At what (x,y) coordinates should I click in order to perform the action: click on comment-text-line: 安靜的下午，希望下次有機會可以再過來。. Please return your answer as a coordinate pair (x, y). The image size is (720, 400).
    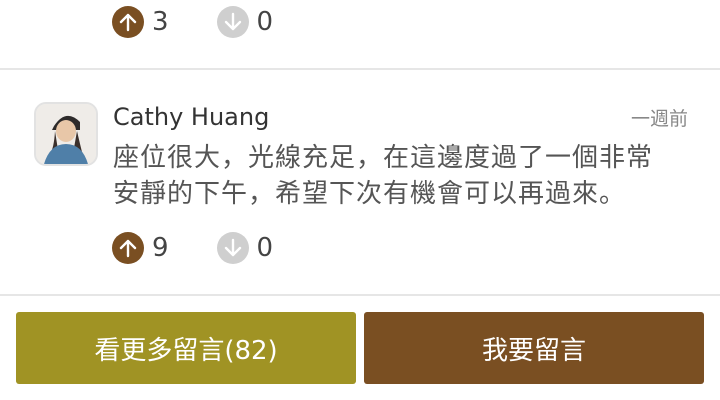
    Looking at the image, I should click on (370, 194).